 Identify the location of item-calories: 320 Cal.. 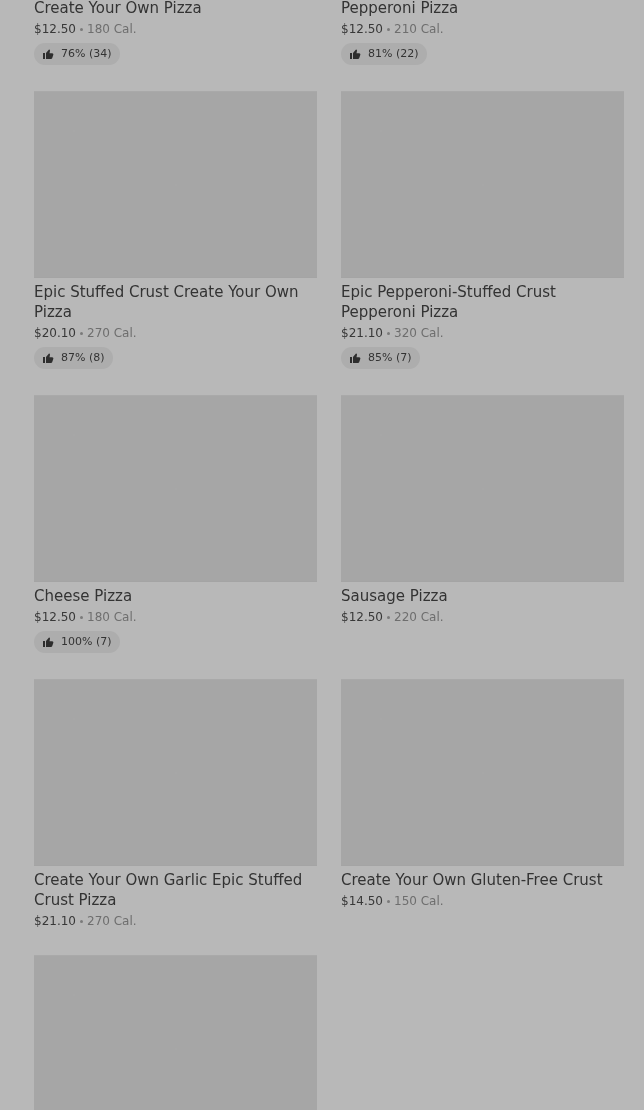
(419, 333).